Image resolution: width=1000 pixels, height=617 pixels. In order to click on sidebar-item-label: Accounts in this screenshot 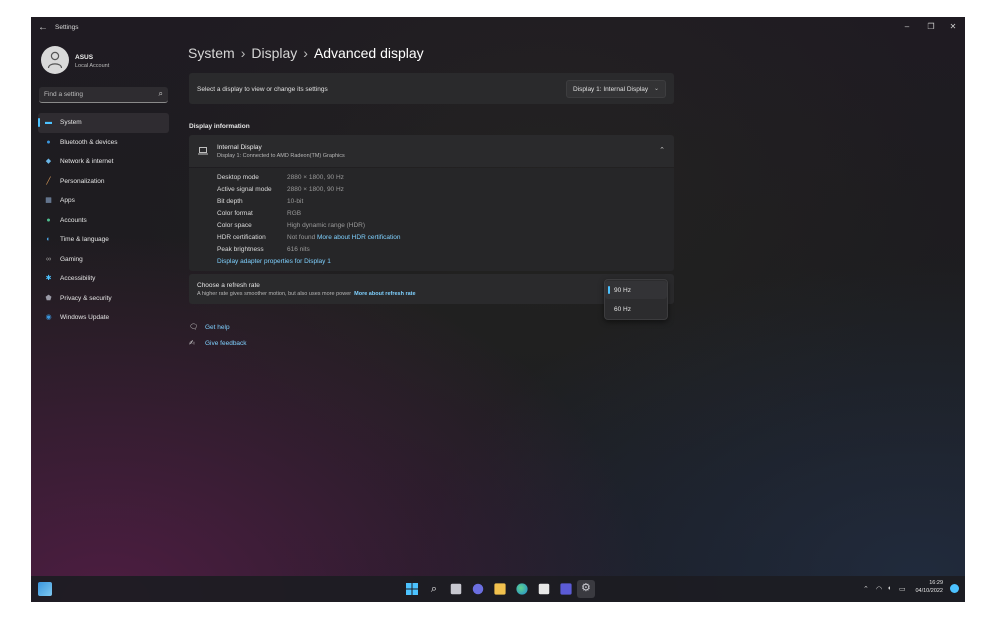, I will do `click(73, 220)`.